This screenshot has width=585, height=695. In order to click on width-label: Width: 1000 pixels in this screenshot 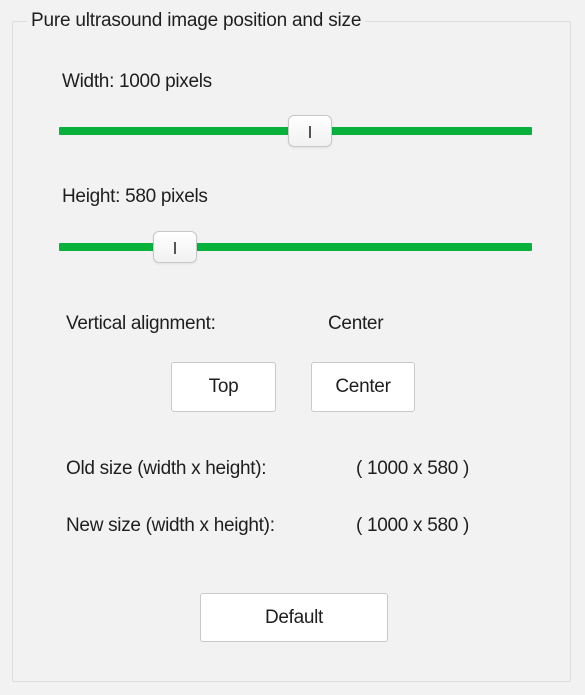, I will do `click(137, 81)`.